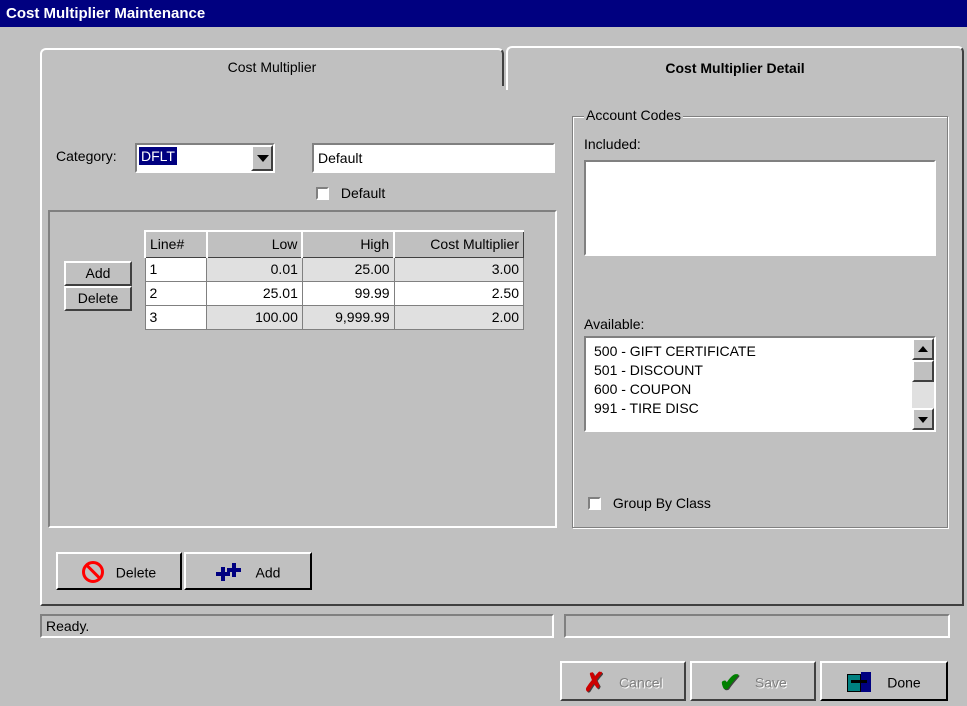 The height and width of the screenshot is (706, 967). Describe the element at coordinates (176, 269) in the screenshot. I see `cell-line: 1` at that location.